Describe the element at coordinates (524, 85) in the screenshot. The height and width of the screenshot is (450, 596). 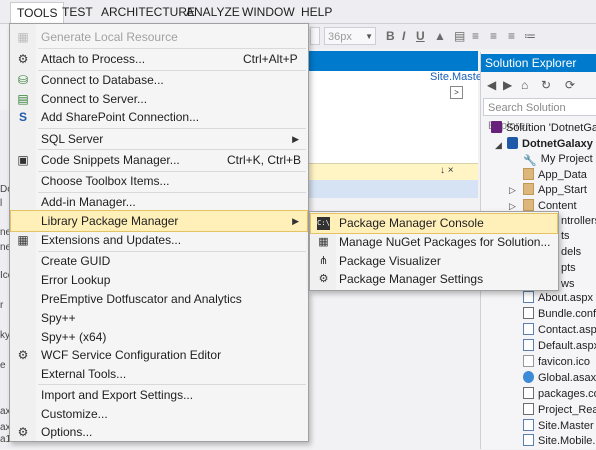
I see `home-icon: ⌂` at that location.